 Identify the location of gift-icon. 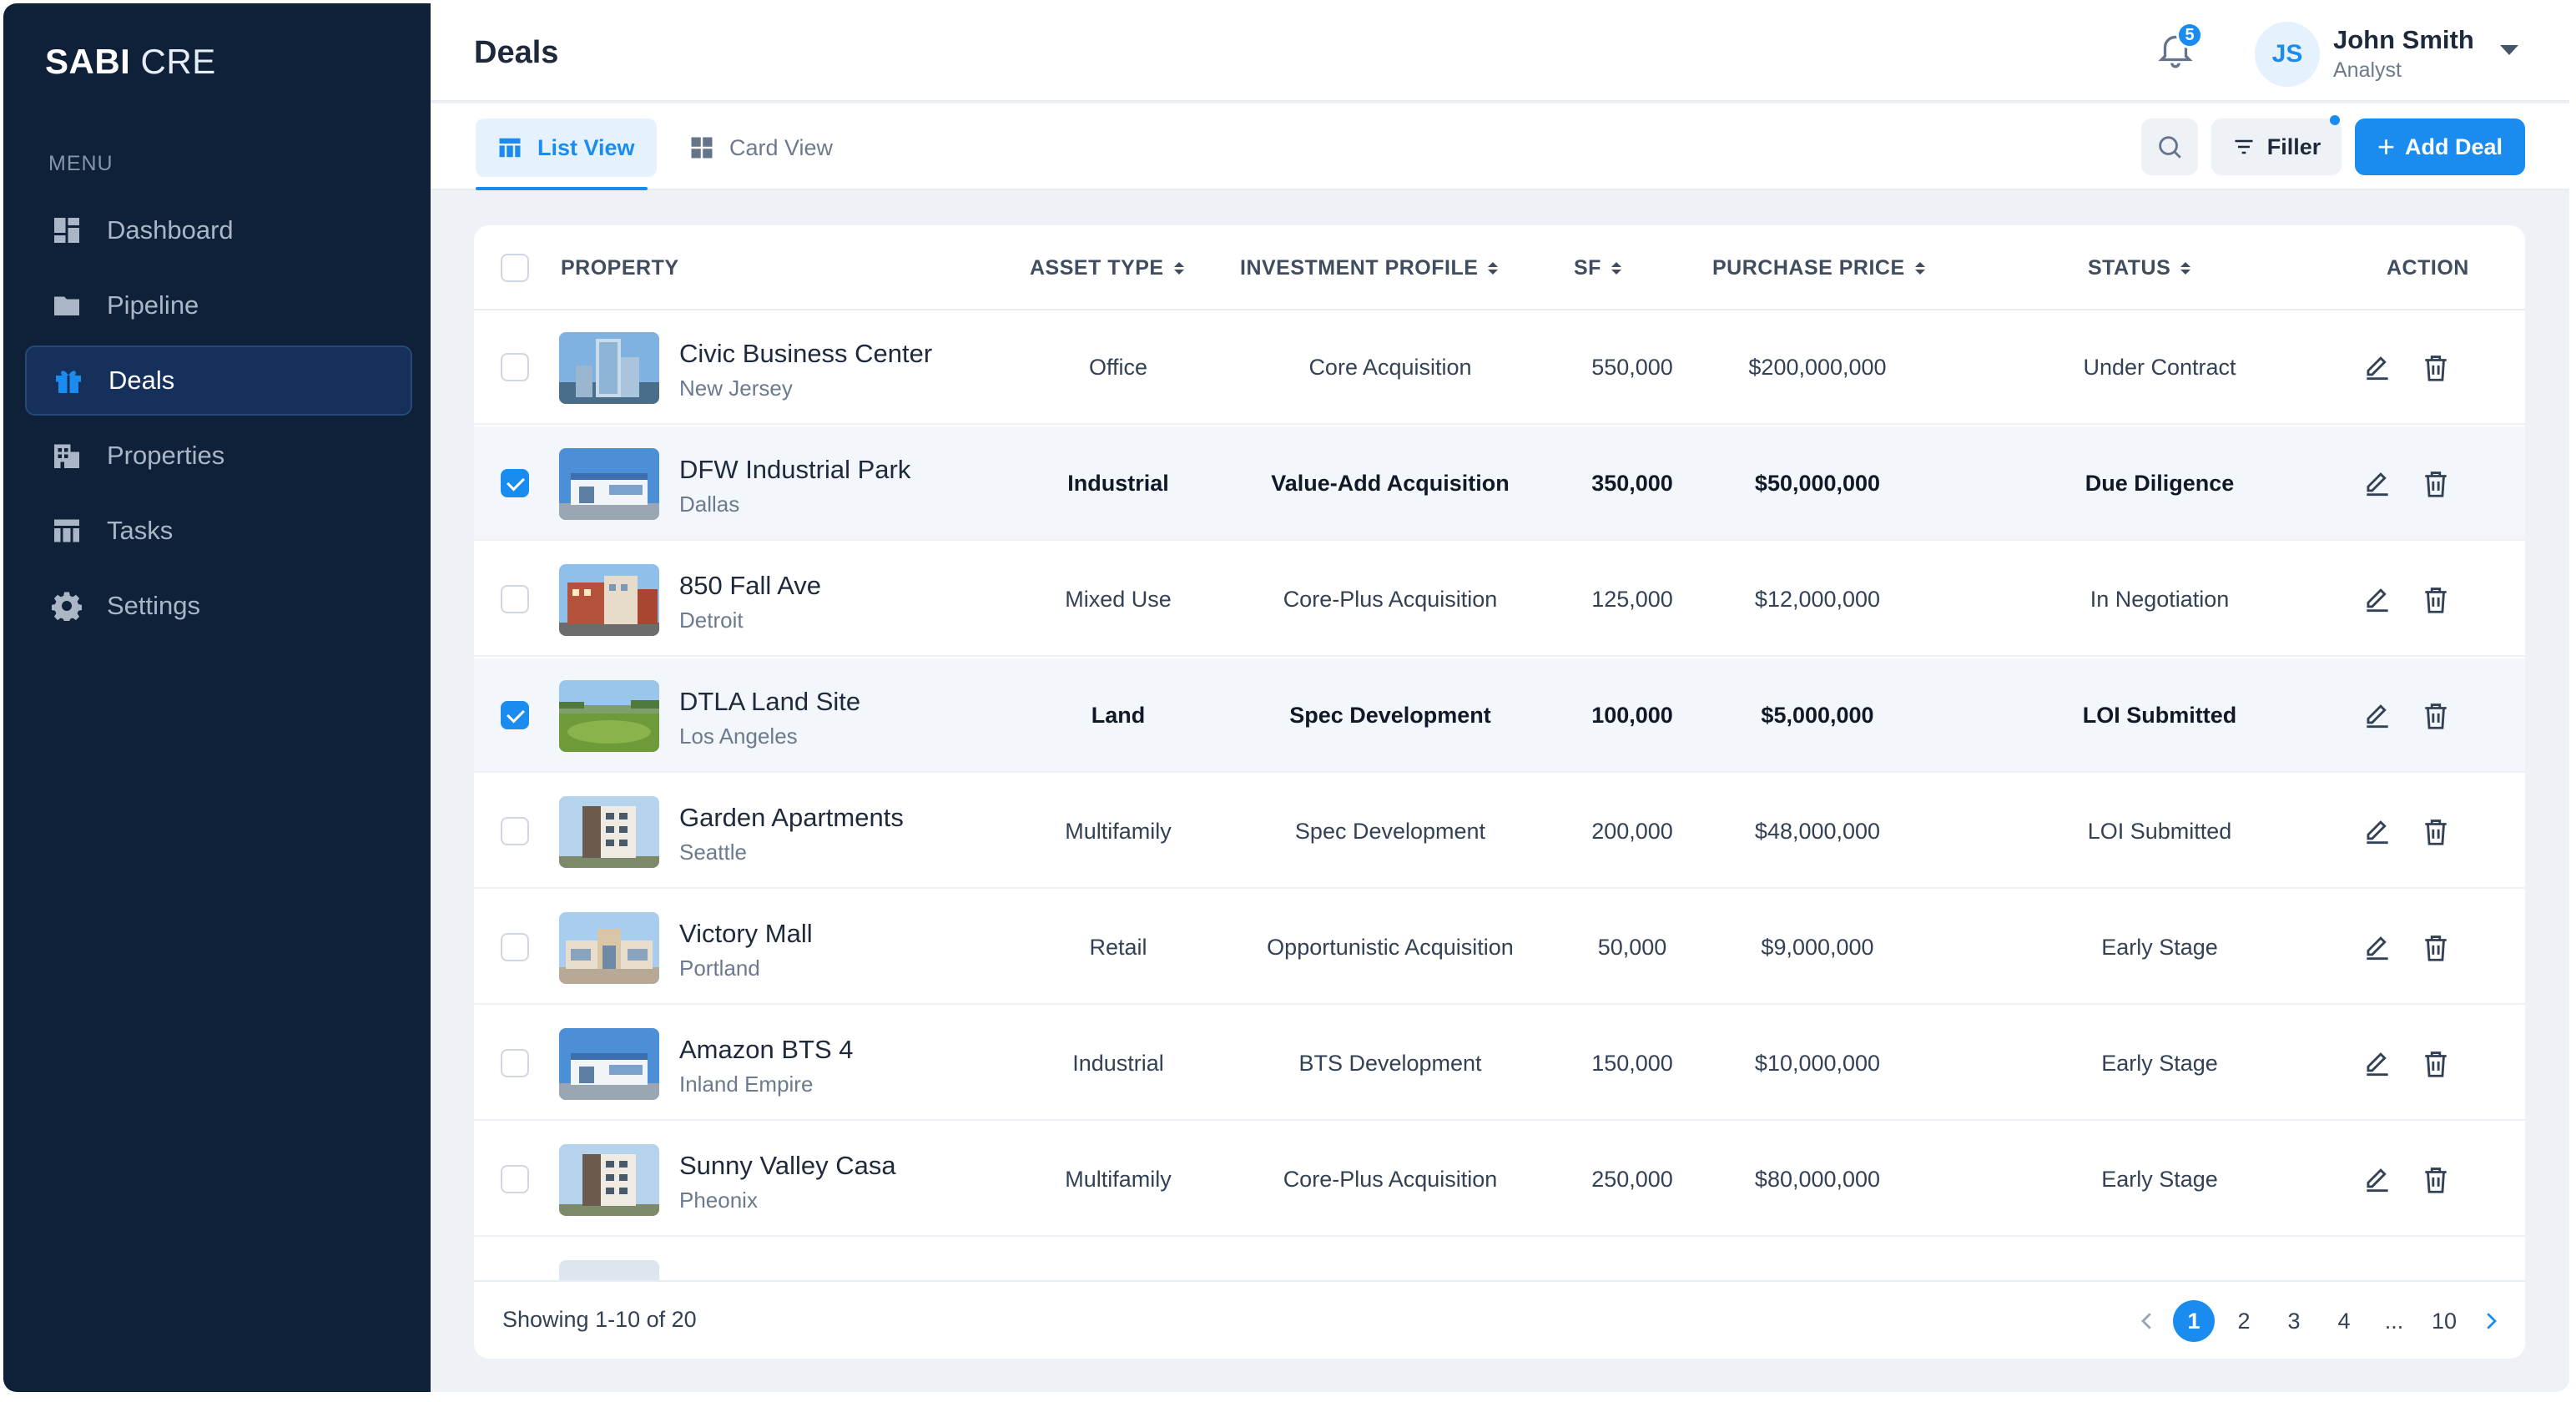
(68, 381).